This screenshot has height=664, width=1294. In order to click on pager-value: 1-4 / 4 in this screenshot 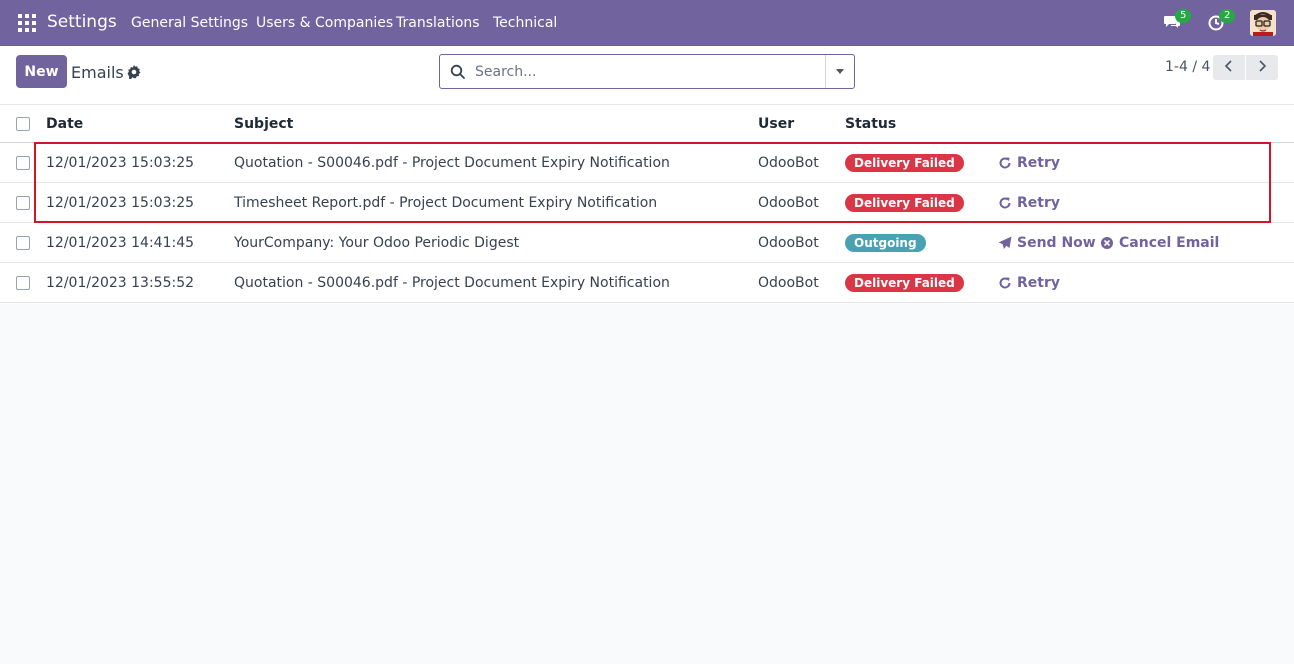, I will do `click(1187, 67)`.